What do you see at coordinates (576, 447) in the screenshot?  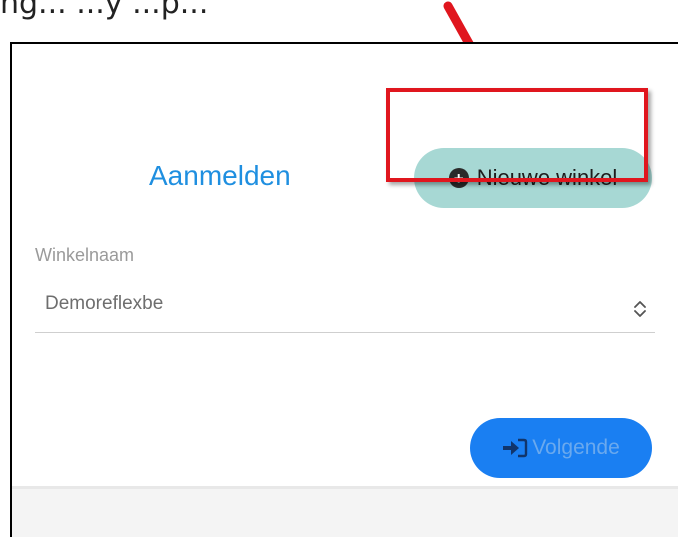 I see `next-button-label: Volgende` at bounding box center [576, 447].